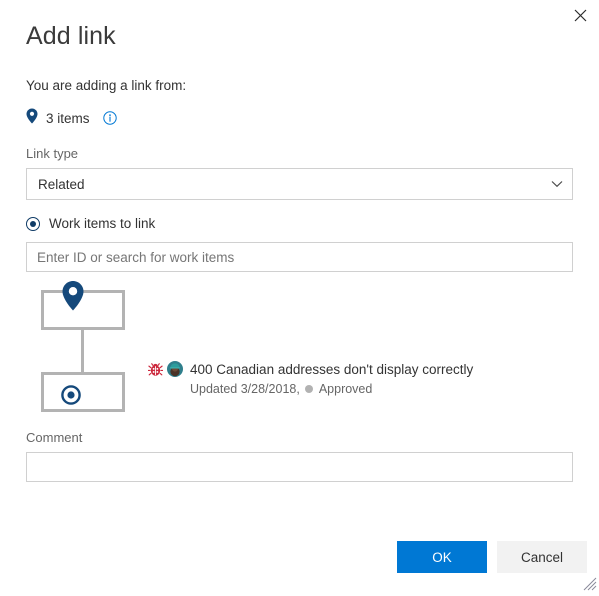  What do you see at coordinates (54, 437) in the screenshot?
I see `comment-label: Comment` at bounding box center [54, 437].